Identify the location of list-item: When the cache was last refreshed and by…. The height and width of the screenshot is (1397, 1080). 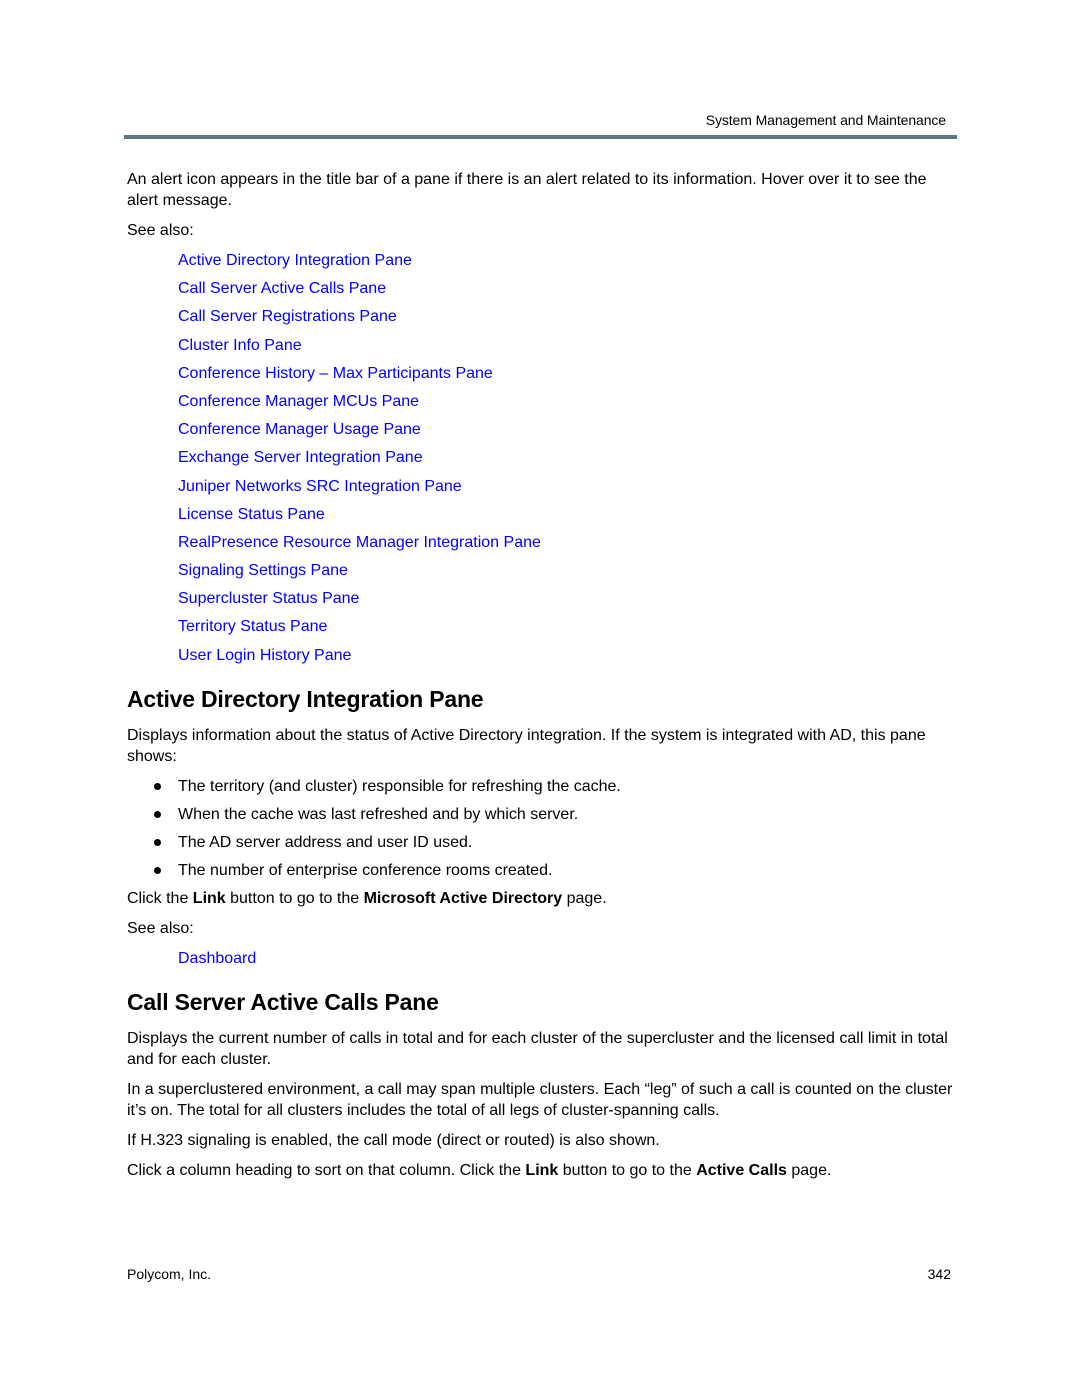
(542, 814).